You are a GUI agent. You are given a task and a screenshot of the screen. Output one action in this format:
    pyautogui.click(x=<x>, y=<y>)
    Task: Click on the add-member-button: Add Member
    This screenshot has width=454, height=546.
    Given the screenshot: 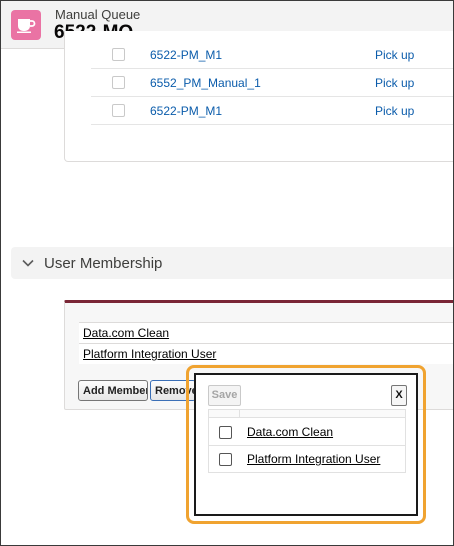 What is the action you would take?
    pyautogui.click(x=113, y=390)
    